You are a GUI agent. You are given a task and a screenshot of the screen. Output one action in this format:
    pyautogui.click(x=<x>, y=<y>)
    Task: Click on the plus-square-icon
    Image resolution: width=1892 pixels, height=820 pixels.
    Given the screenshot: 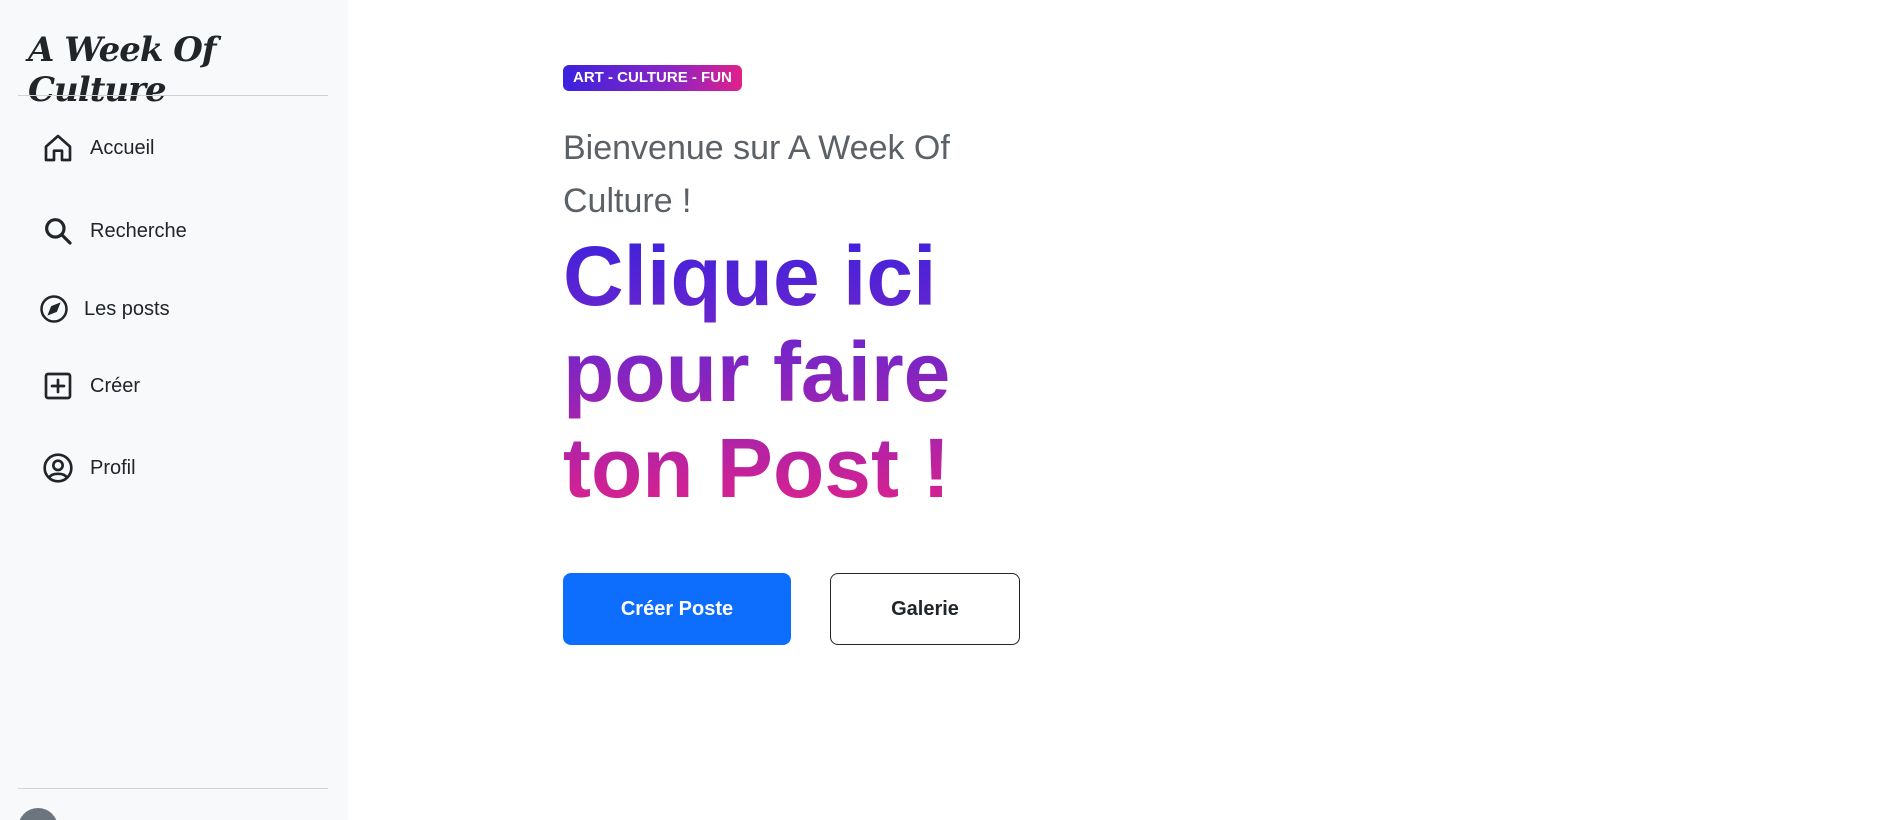 What is the action you would take?
    pyautogui.click(x=58, y=386)
    